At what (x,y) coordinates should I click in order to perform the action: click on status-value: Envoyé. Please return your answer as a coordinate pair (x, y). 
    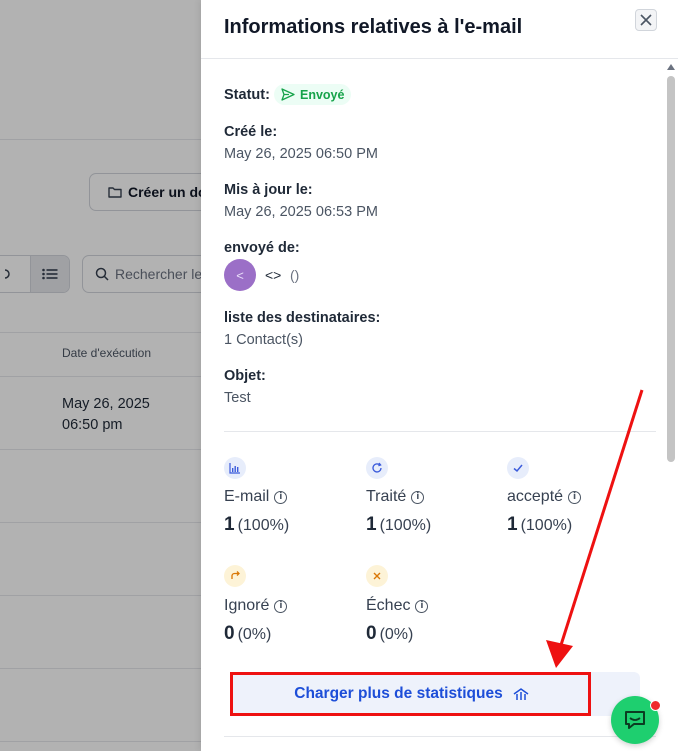
    Looking at the image, I should click on (322, 94).